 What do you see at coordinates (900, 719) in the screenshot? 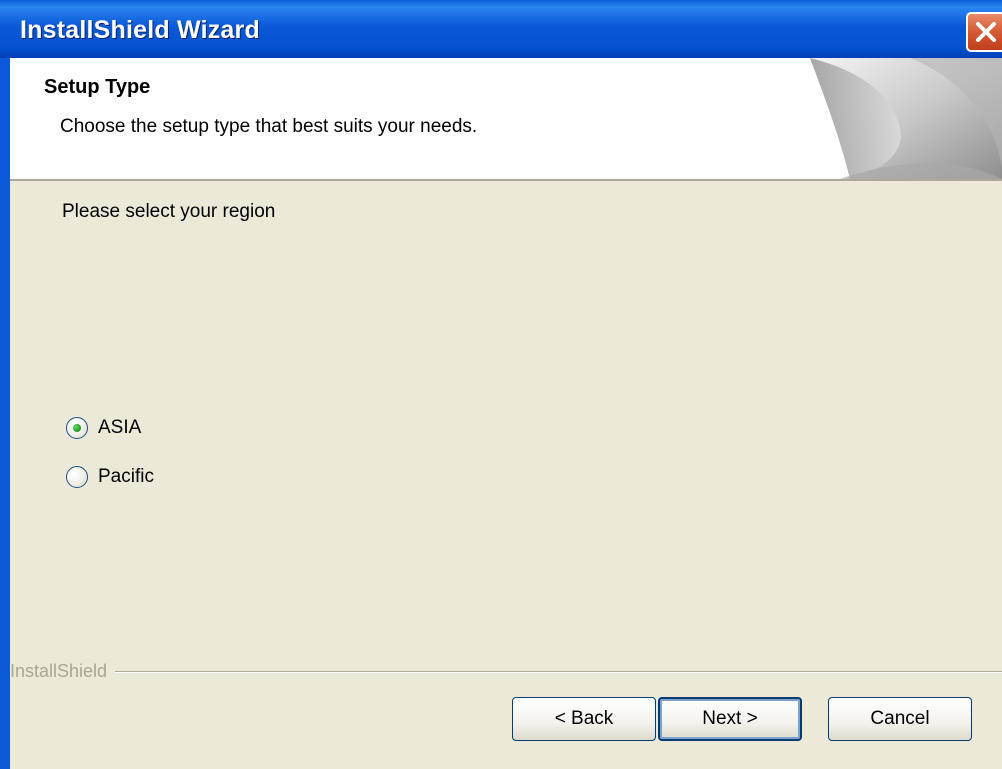
I see `cancel-button: Cancel` at bounding box center [900, 719].